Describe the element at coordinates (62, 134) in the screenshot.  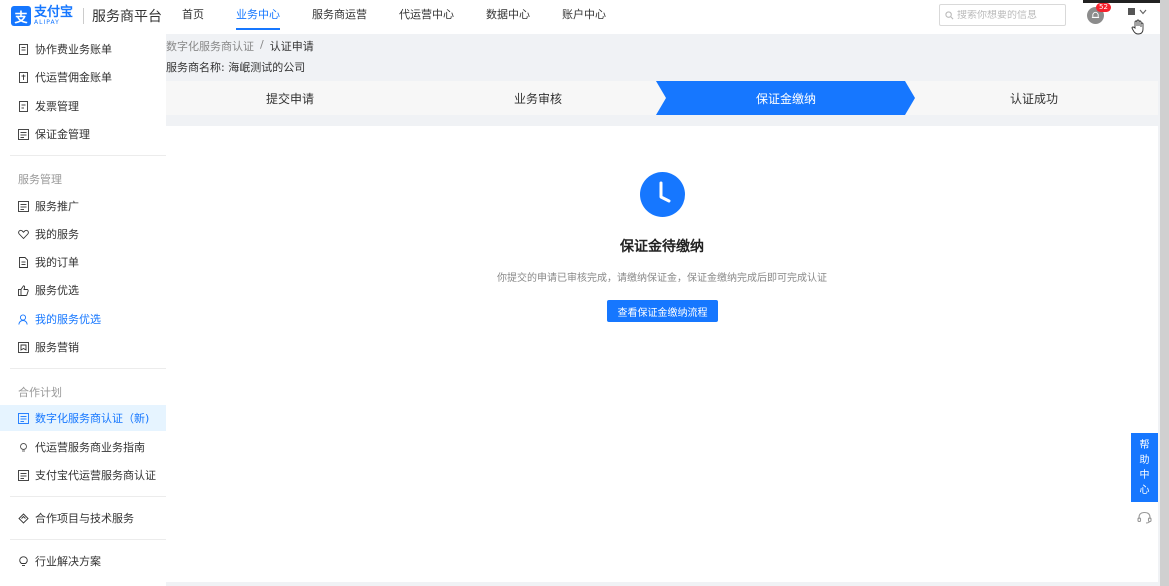
I see `sidebar-item-label: 保证金管理` at that location.